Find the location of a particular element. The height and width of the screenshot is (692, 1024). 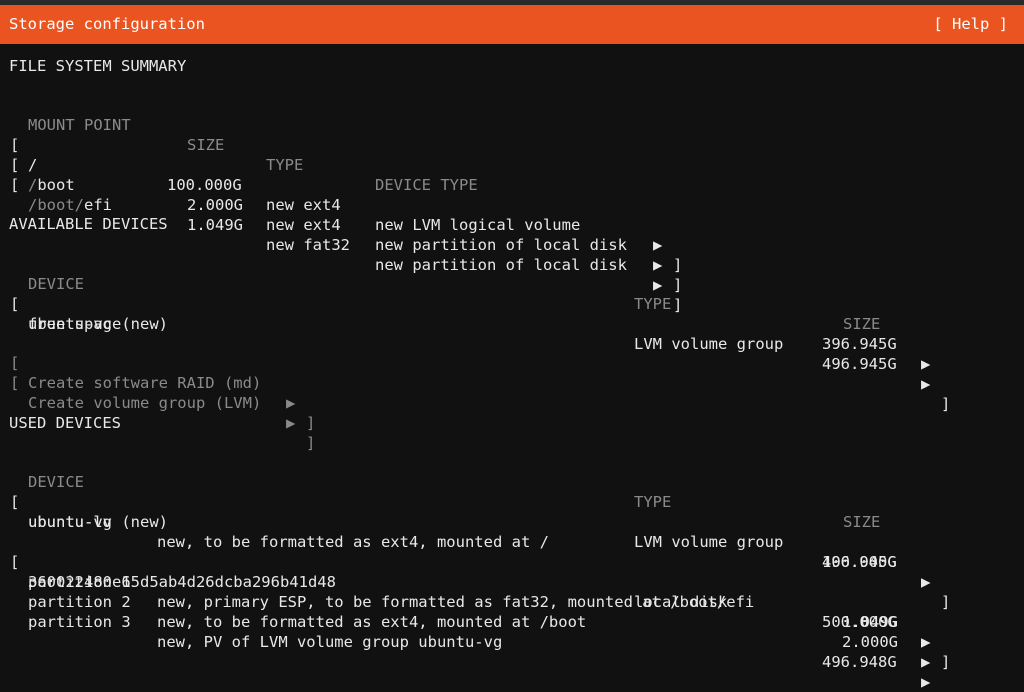

create-lvm-button: [ Create volume group (LVM) ▶ ] is located at coordinates (512, 402).